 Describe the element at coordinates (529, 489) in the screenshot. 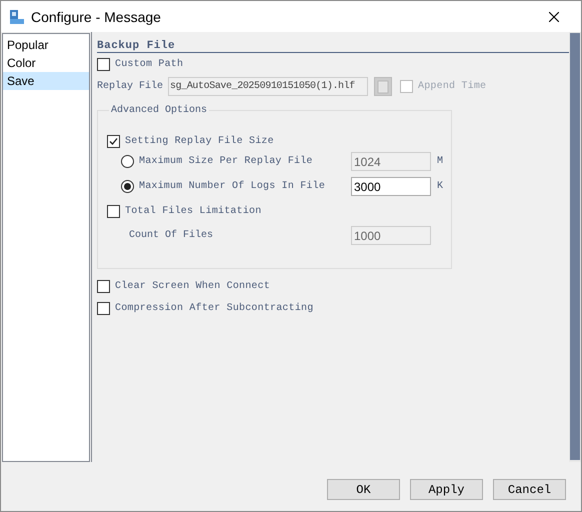

I see `dialog-button: Cancel` at that location.